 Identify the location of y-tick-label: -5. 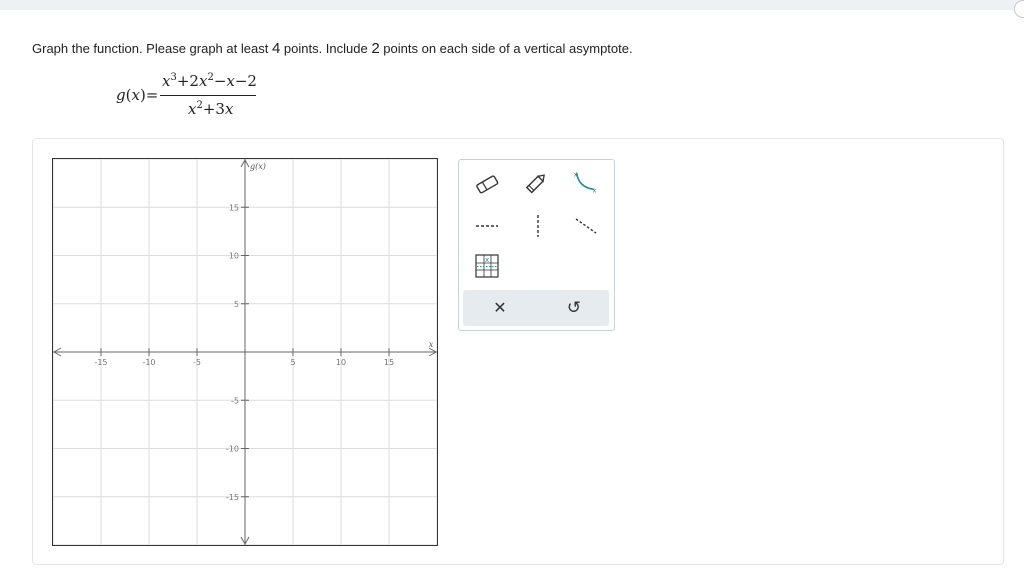
(235, 400).